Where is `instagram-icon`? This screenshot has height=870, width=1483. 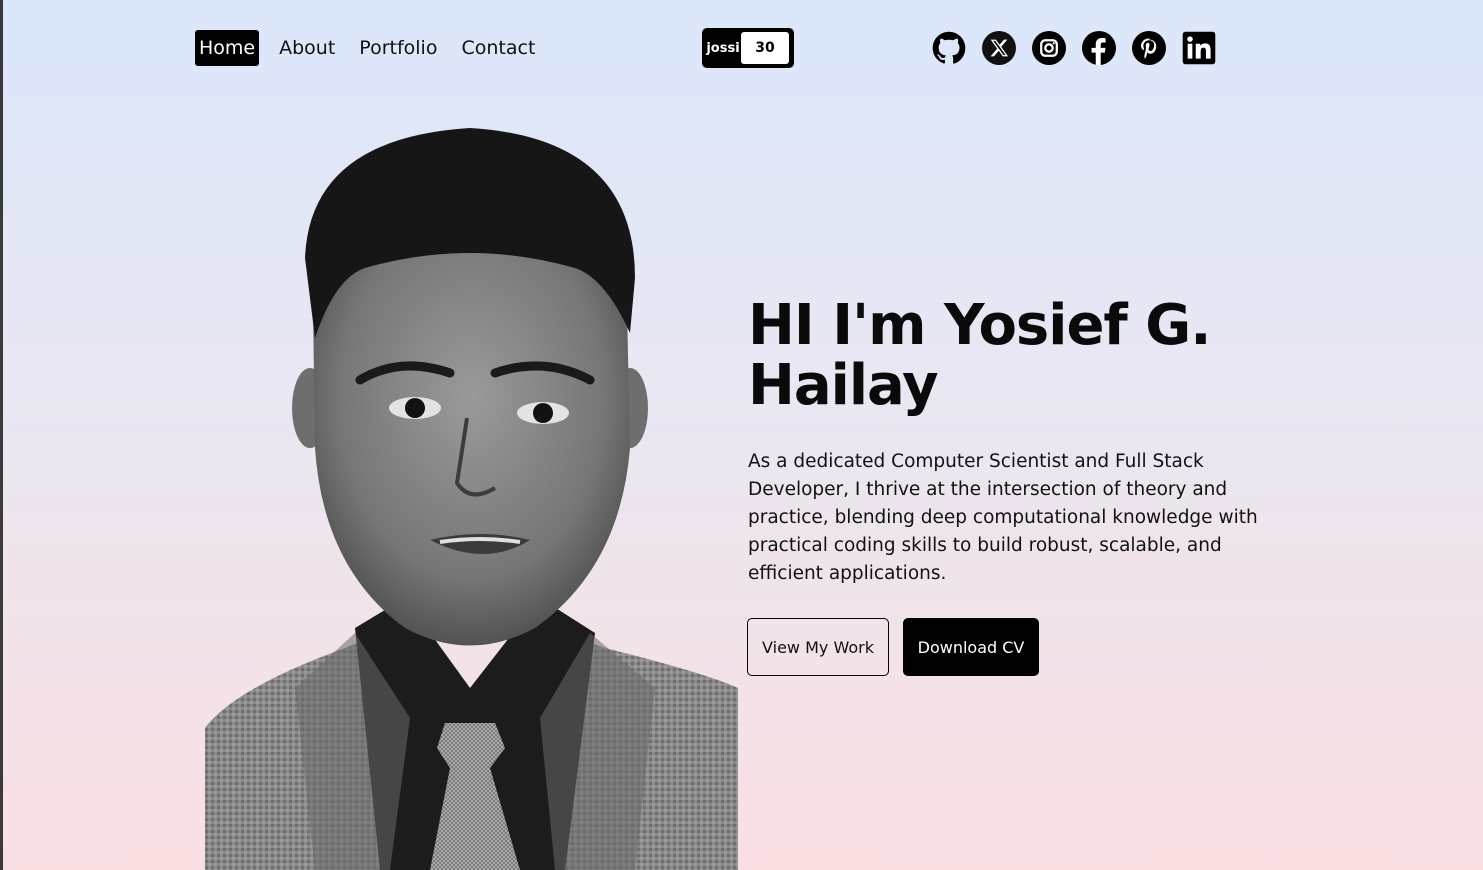
instagram-icon is located at coordinates (1049, 48).